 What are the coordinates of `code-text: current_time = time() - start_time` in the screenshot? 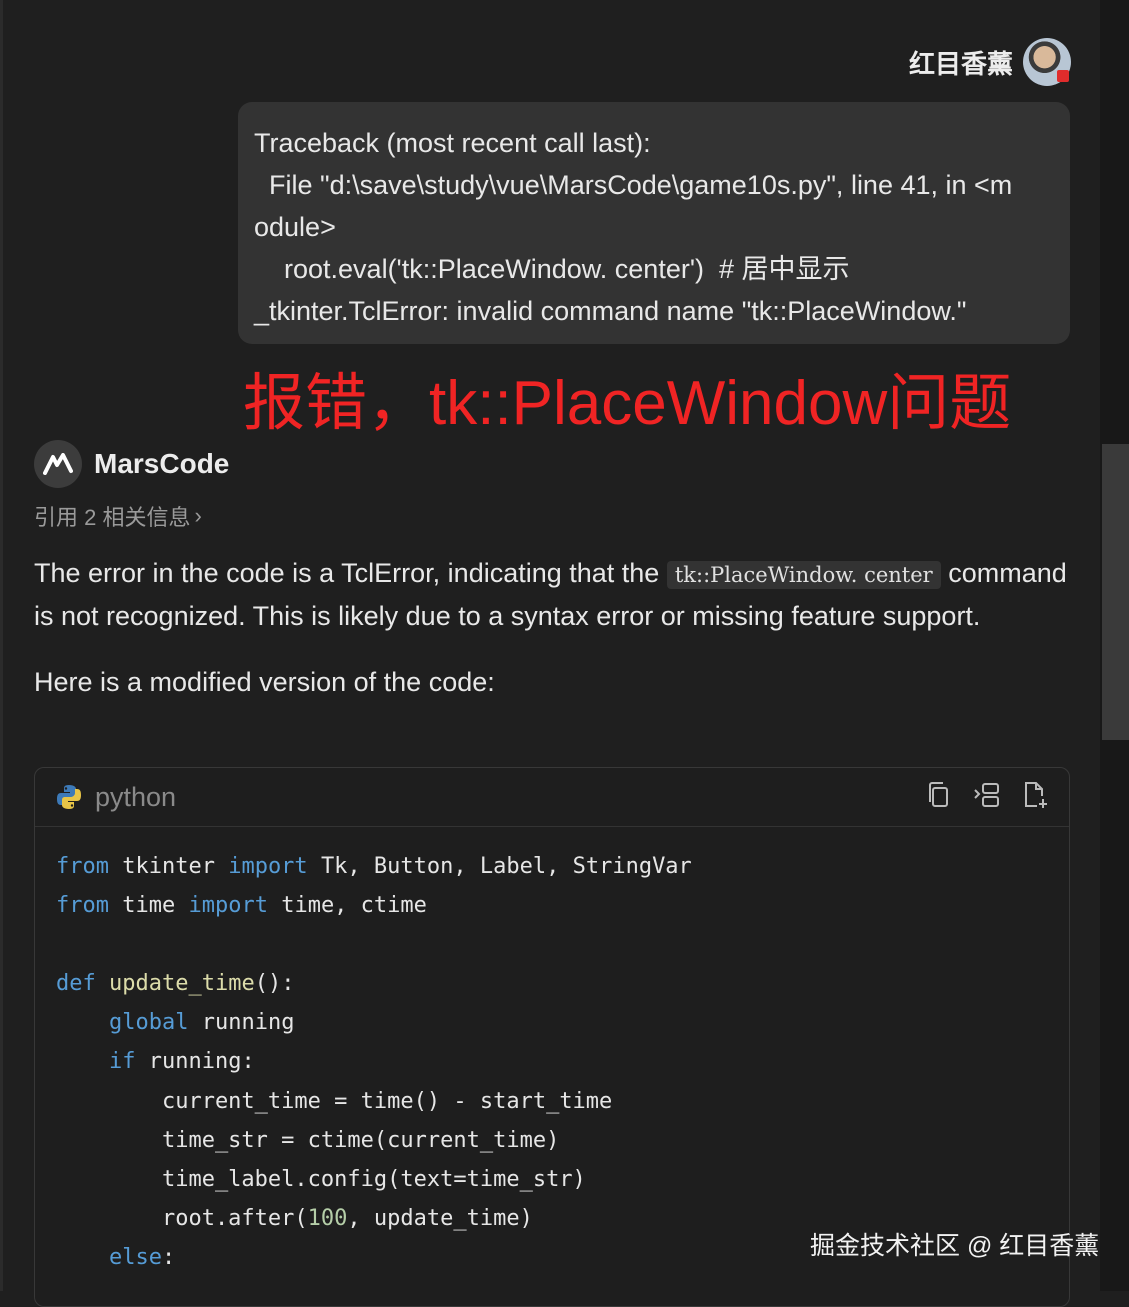 It's located at (334, 1101).